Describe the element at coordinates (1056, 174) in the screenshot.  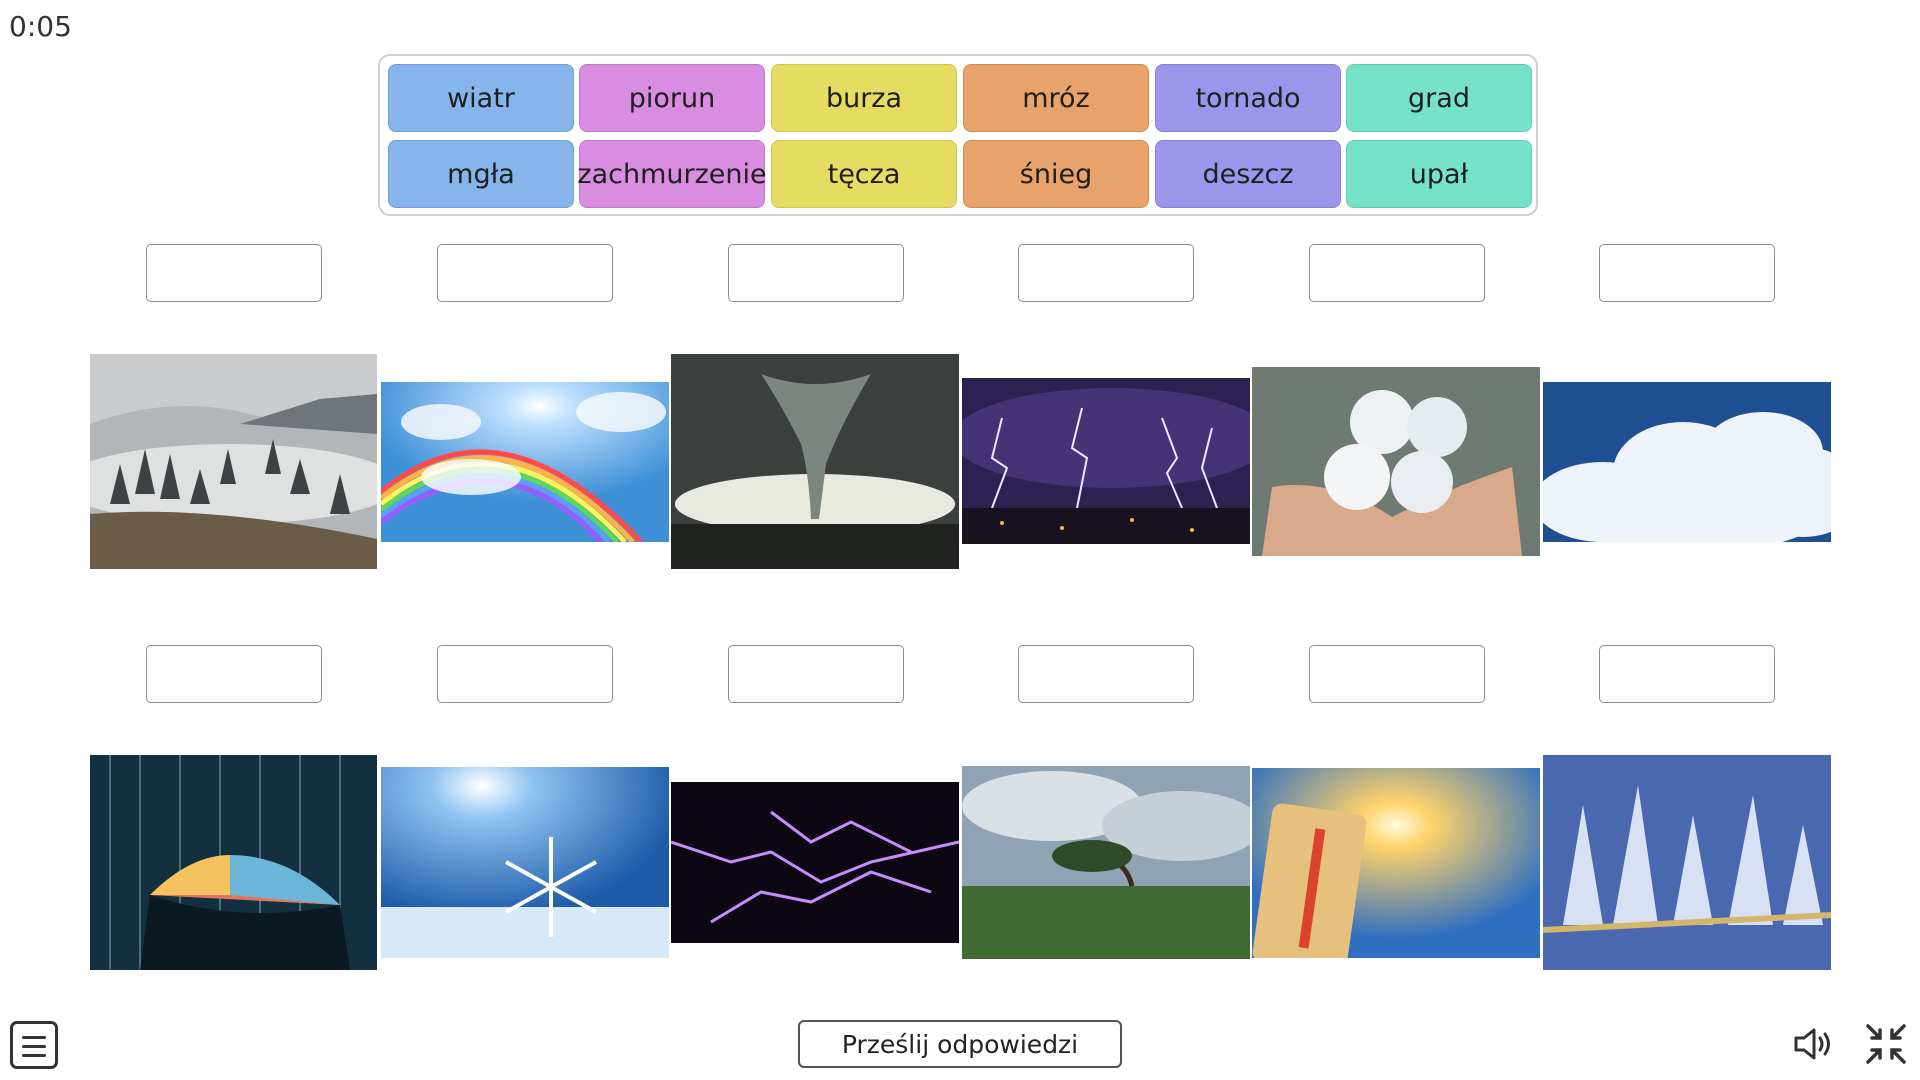
I see `word-tile-snieg: śnieg` at that location.